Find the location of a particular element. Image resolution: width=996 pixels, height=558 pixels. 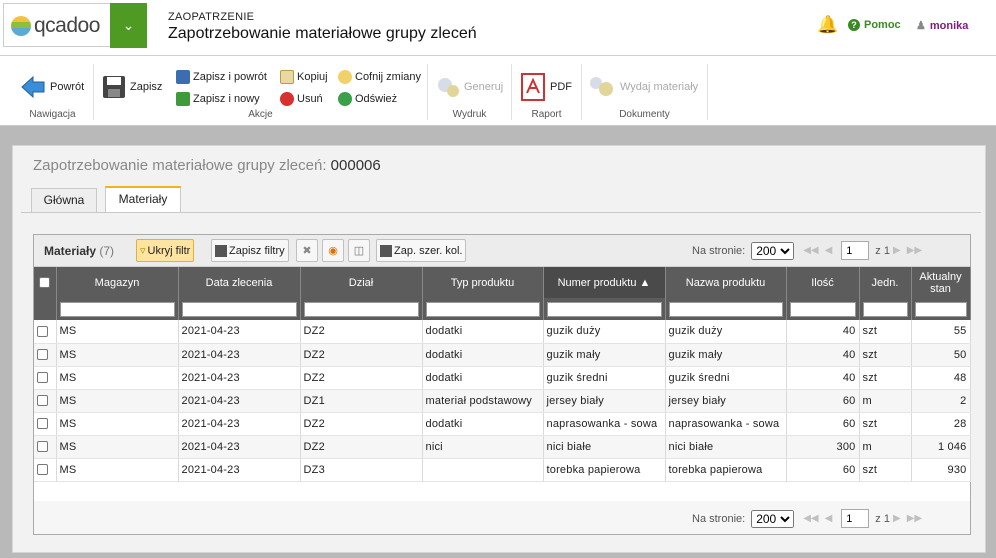

bell-icon: 🔔 is located at coordinates (827, 25).